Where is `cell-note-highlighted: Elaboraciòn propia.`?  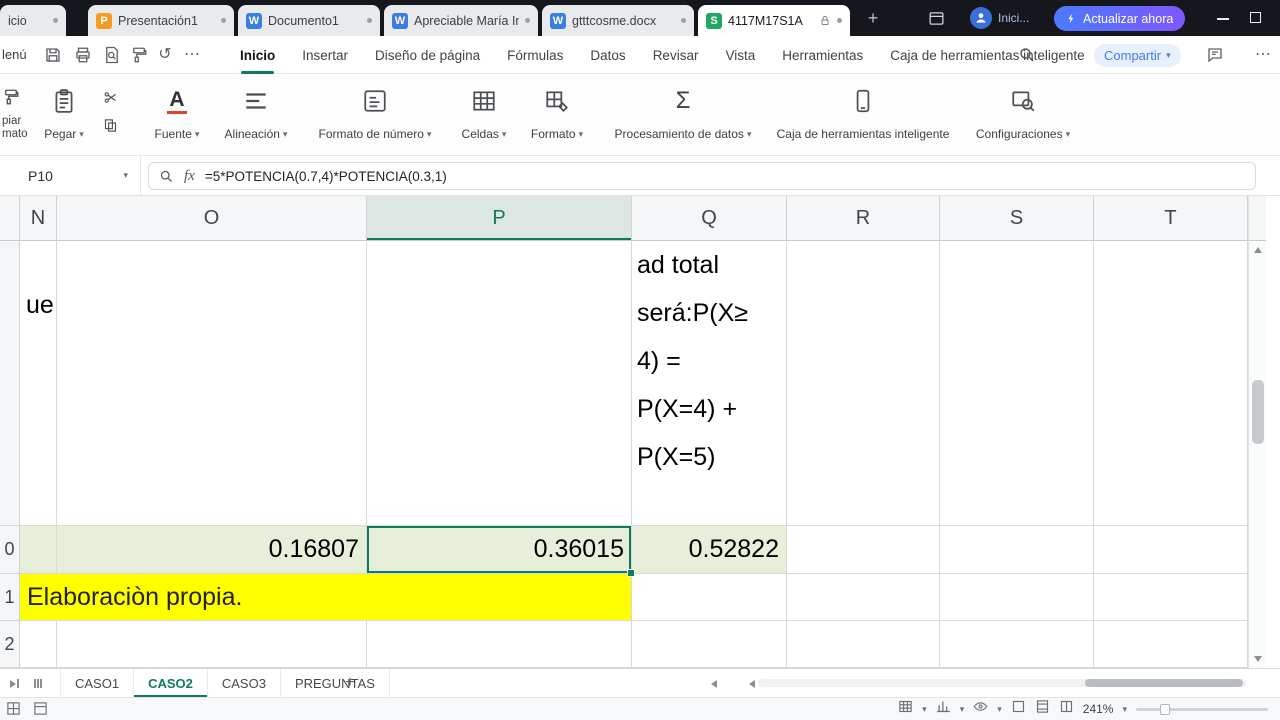
cell-note-highlighted: Elaboraciòn propia. is located at coordinates (326, 597).